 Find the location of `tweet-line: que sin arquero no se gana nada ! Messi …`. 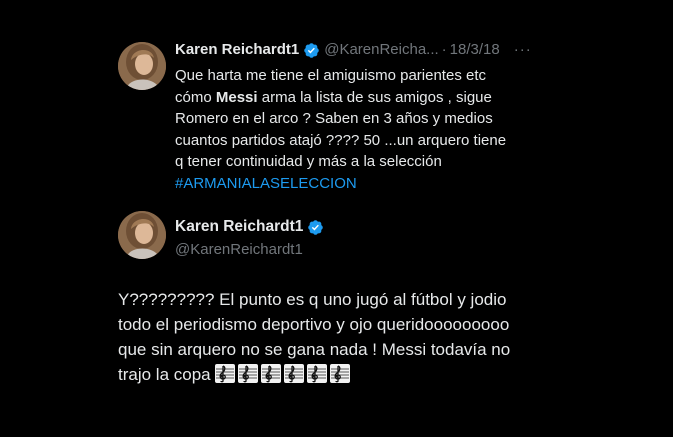

tweet-line: que sin arquero no se gana nada ! Messi … is located at coordinates (314, 349).